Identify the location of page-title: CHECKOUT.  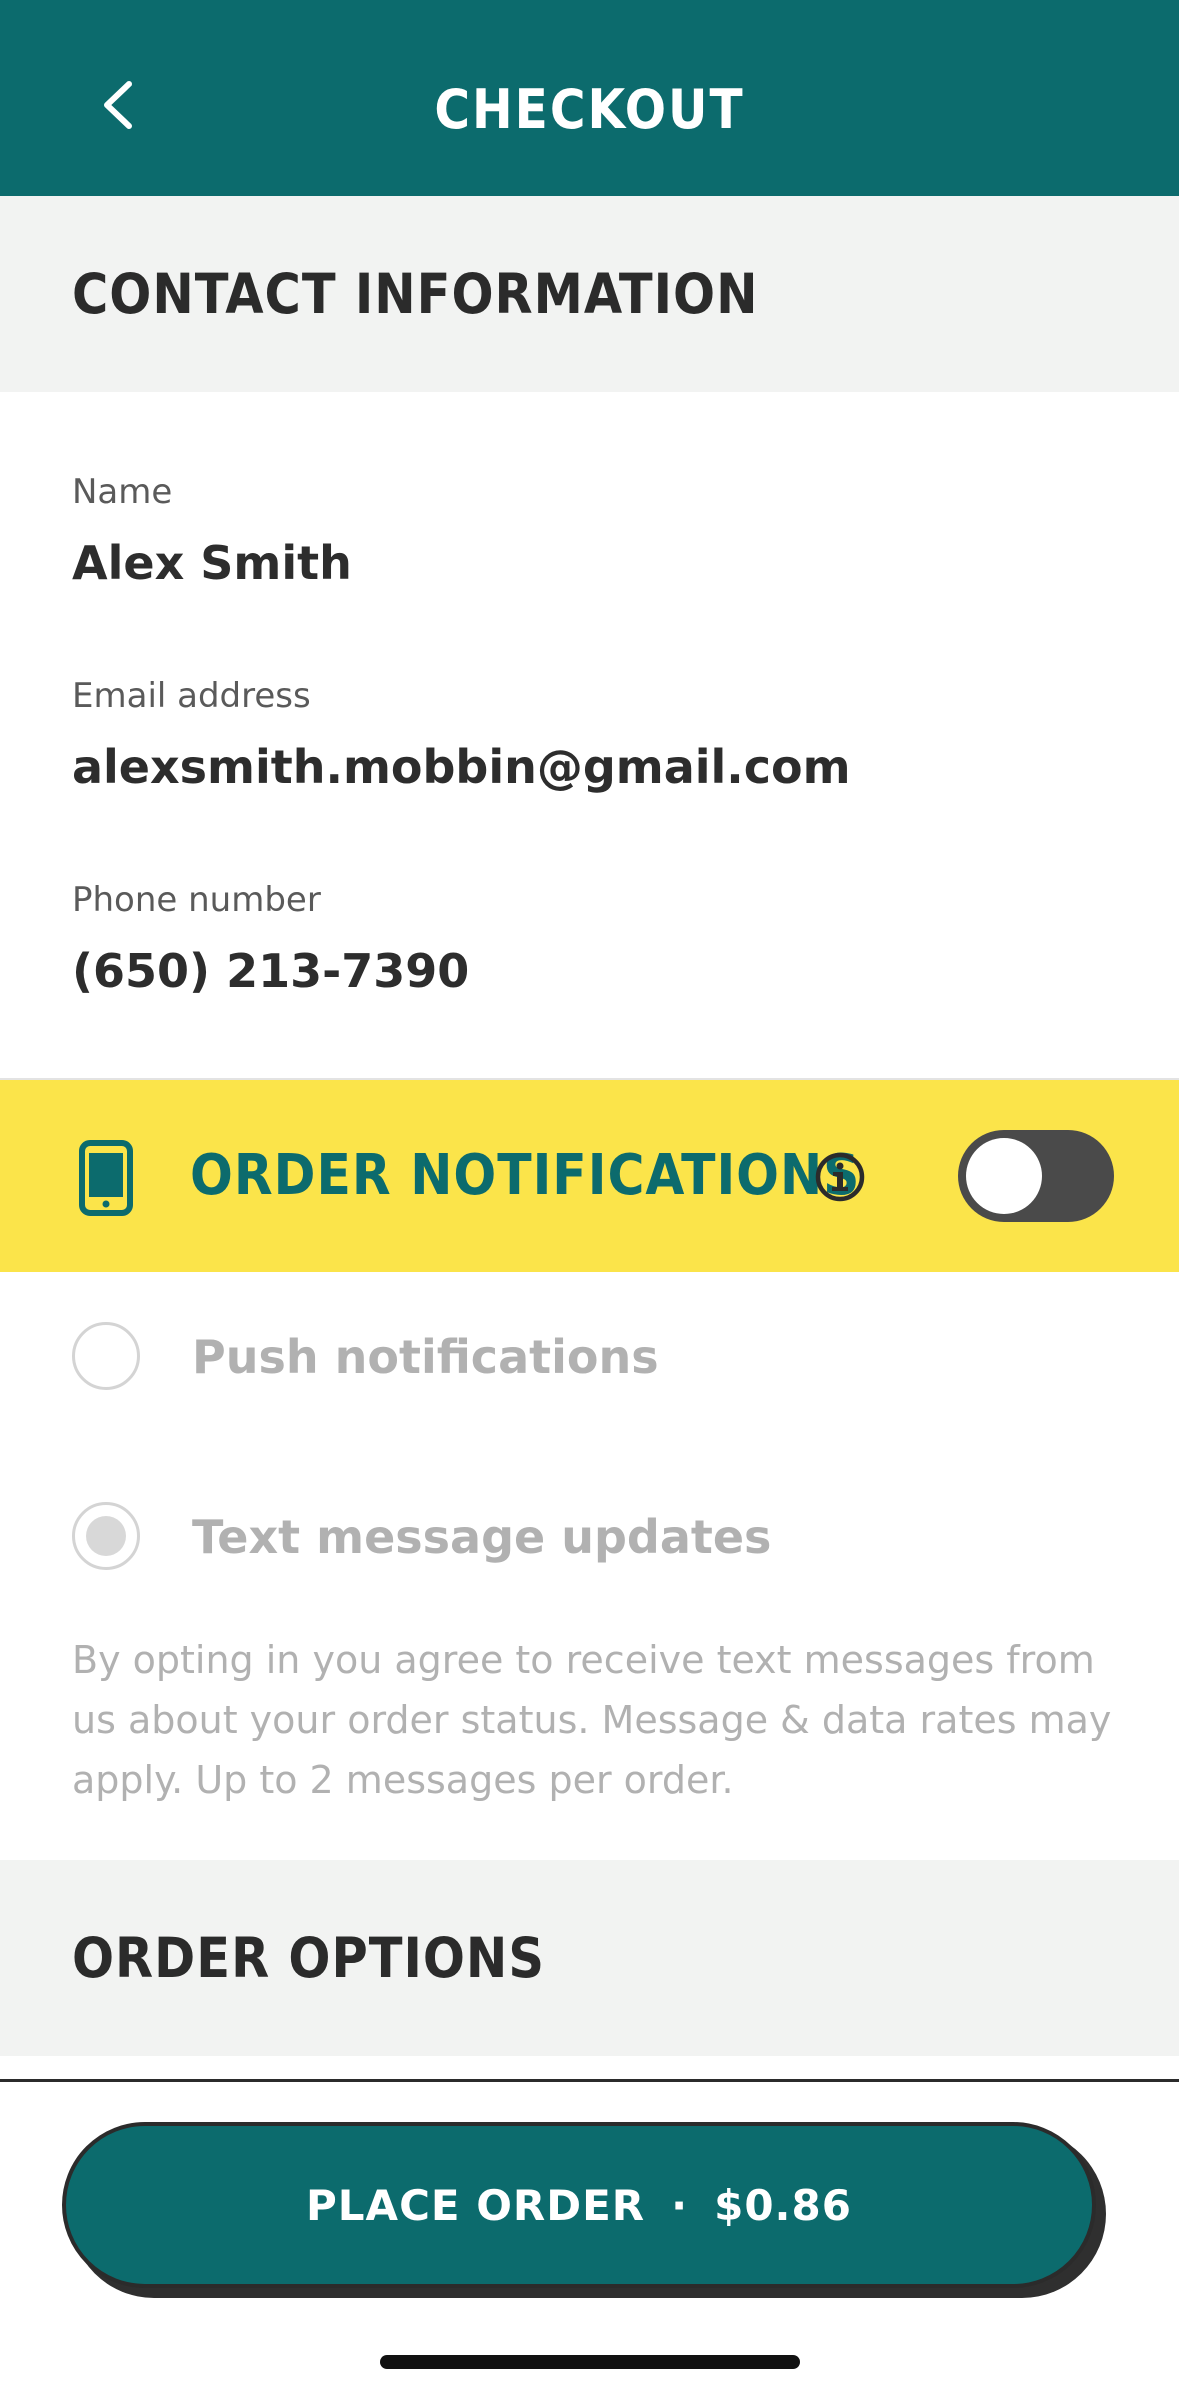
(589, 109).